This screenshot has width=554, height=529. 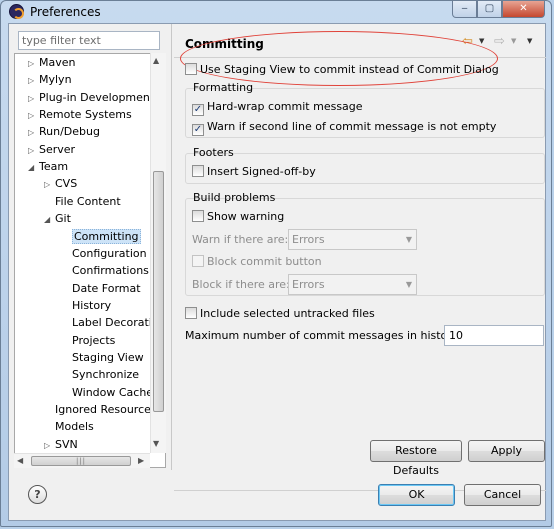 What do you see at coordinates (113, 392) in the screenshot?
I see `tree-item-label: Window Cache` at bounding box center [113, 392].